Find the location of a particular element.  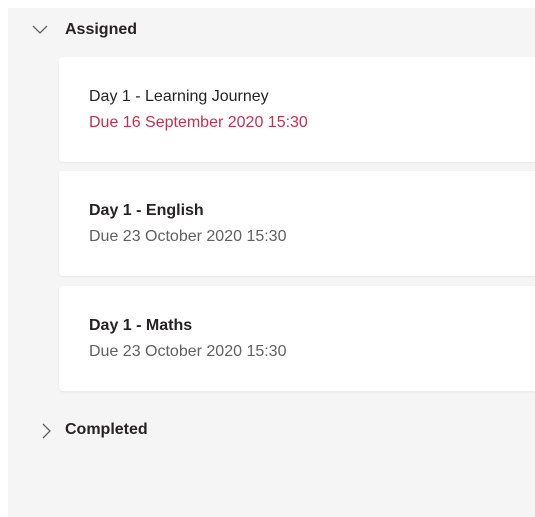

chevron-down-icon is located at coordinates (40, 29).